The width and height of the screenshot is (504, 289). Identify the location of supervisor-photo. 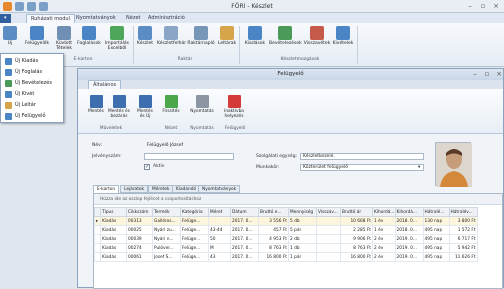
(453, 164).